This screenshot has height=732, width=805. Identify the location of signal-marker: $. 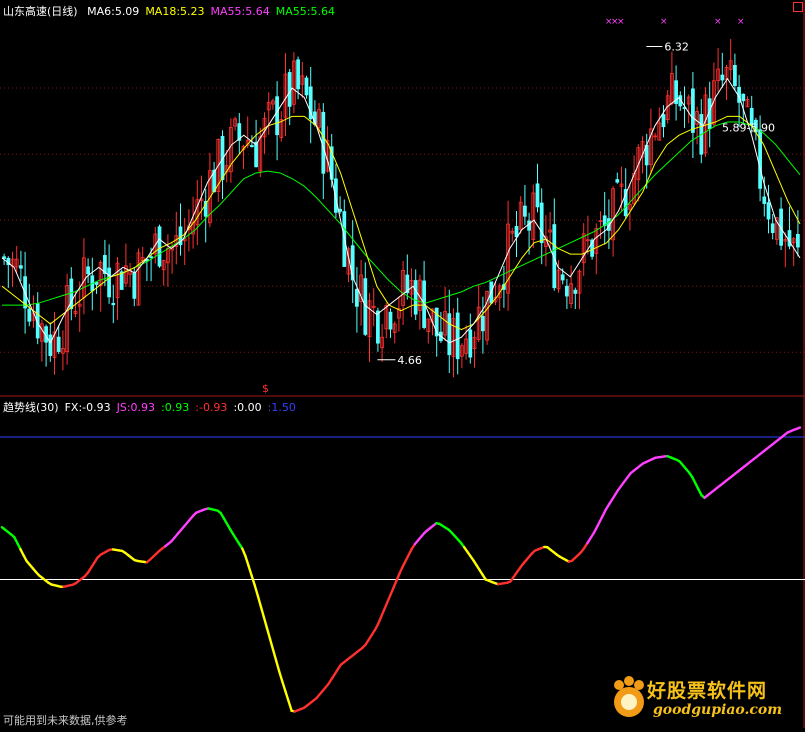
(265, 388).